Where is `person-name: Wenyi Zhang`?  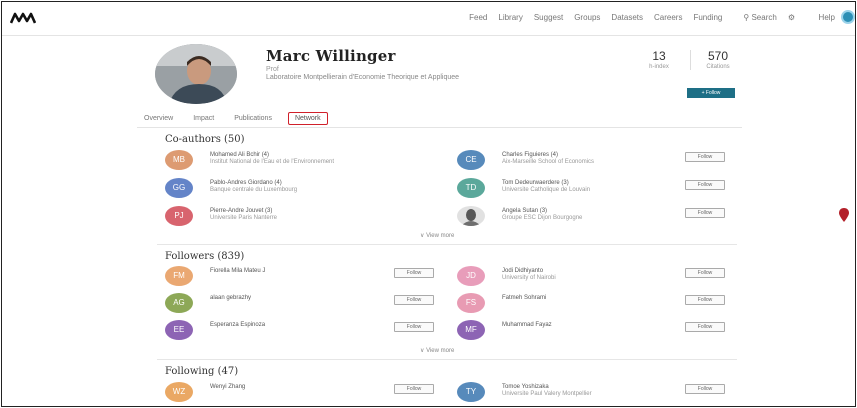 person-name: Wenyi Zhang is located at coordinates (227, 387).